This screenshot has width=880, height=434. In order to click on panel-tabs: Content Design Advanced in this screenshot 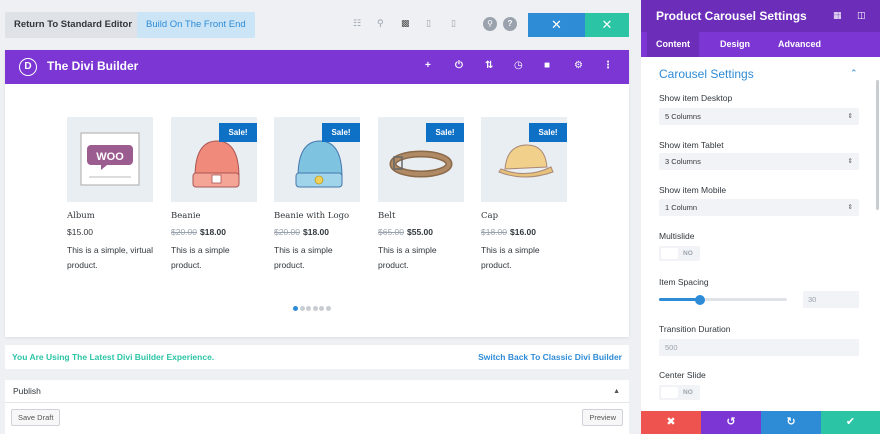, I will do `click(760, 44)`.